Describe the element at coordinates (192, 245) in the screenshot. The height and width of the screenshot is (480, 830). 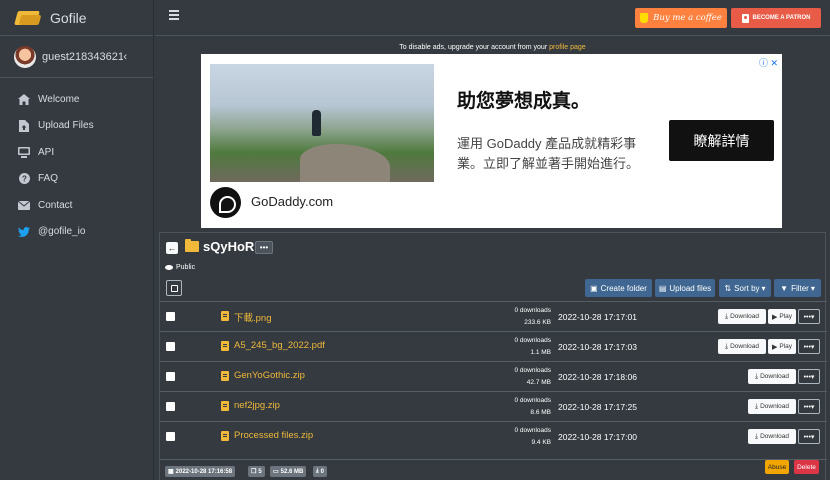
I see `folder-icon` at that location.